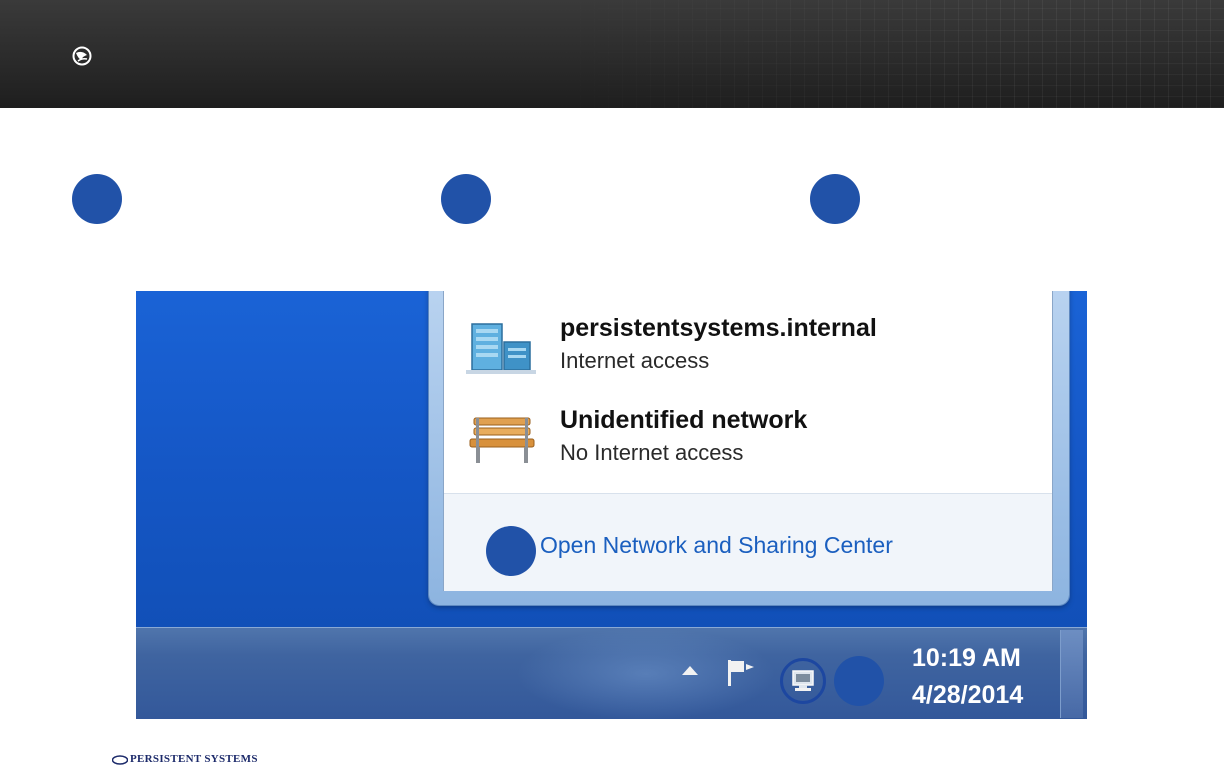 Image resolution: width=1224 pixels, height=770 pixels. Describe the element at coordinates (718, 328) in the screenshot. I see `network-name: persistentsystems.internal` at that location.